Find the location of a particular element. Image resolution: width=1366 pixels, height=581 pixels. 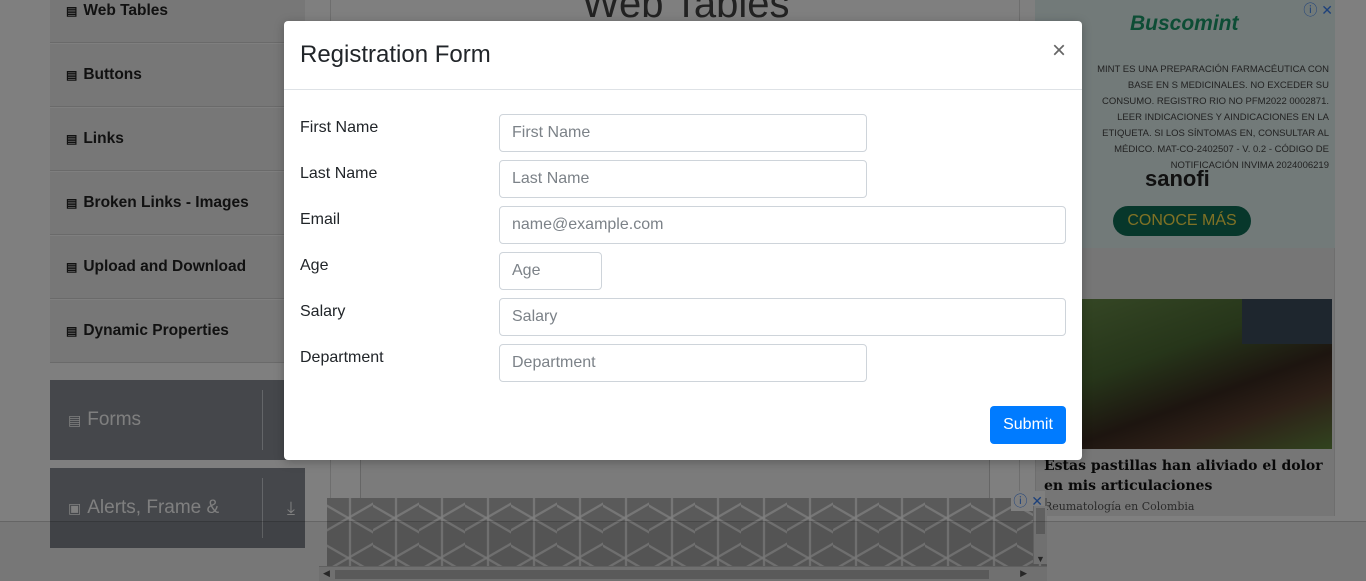

last-name-label: Last Name is located at coordinates (339, 173).